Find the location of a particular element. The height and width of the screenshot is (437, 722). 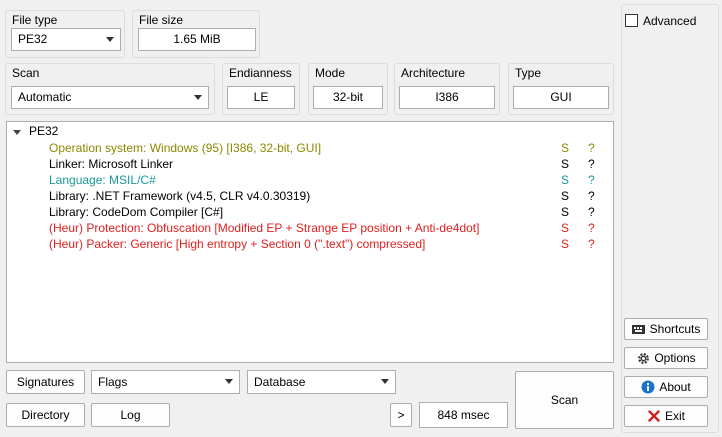

file-type-group: File type PE32 is located at coordinates (65, 34).